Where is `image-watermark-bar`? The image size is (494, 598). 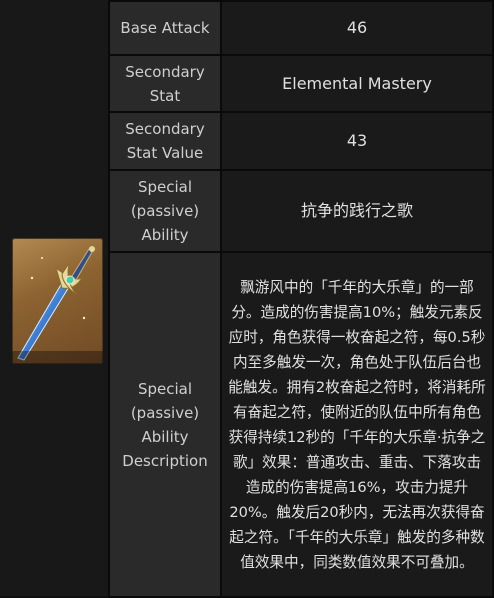
image-watermark-bar is located at coordinates (57, 357).